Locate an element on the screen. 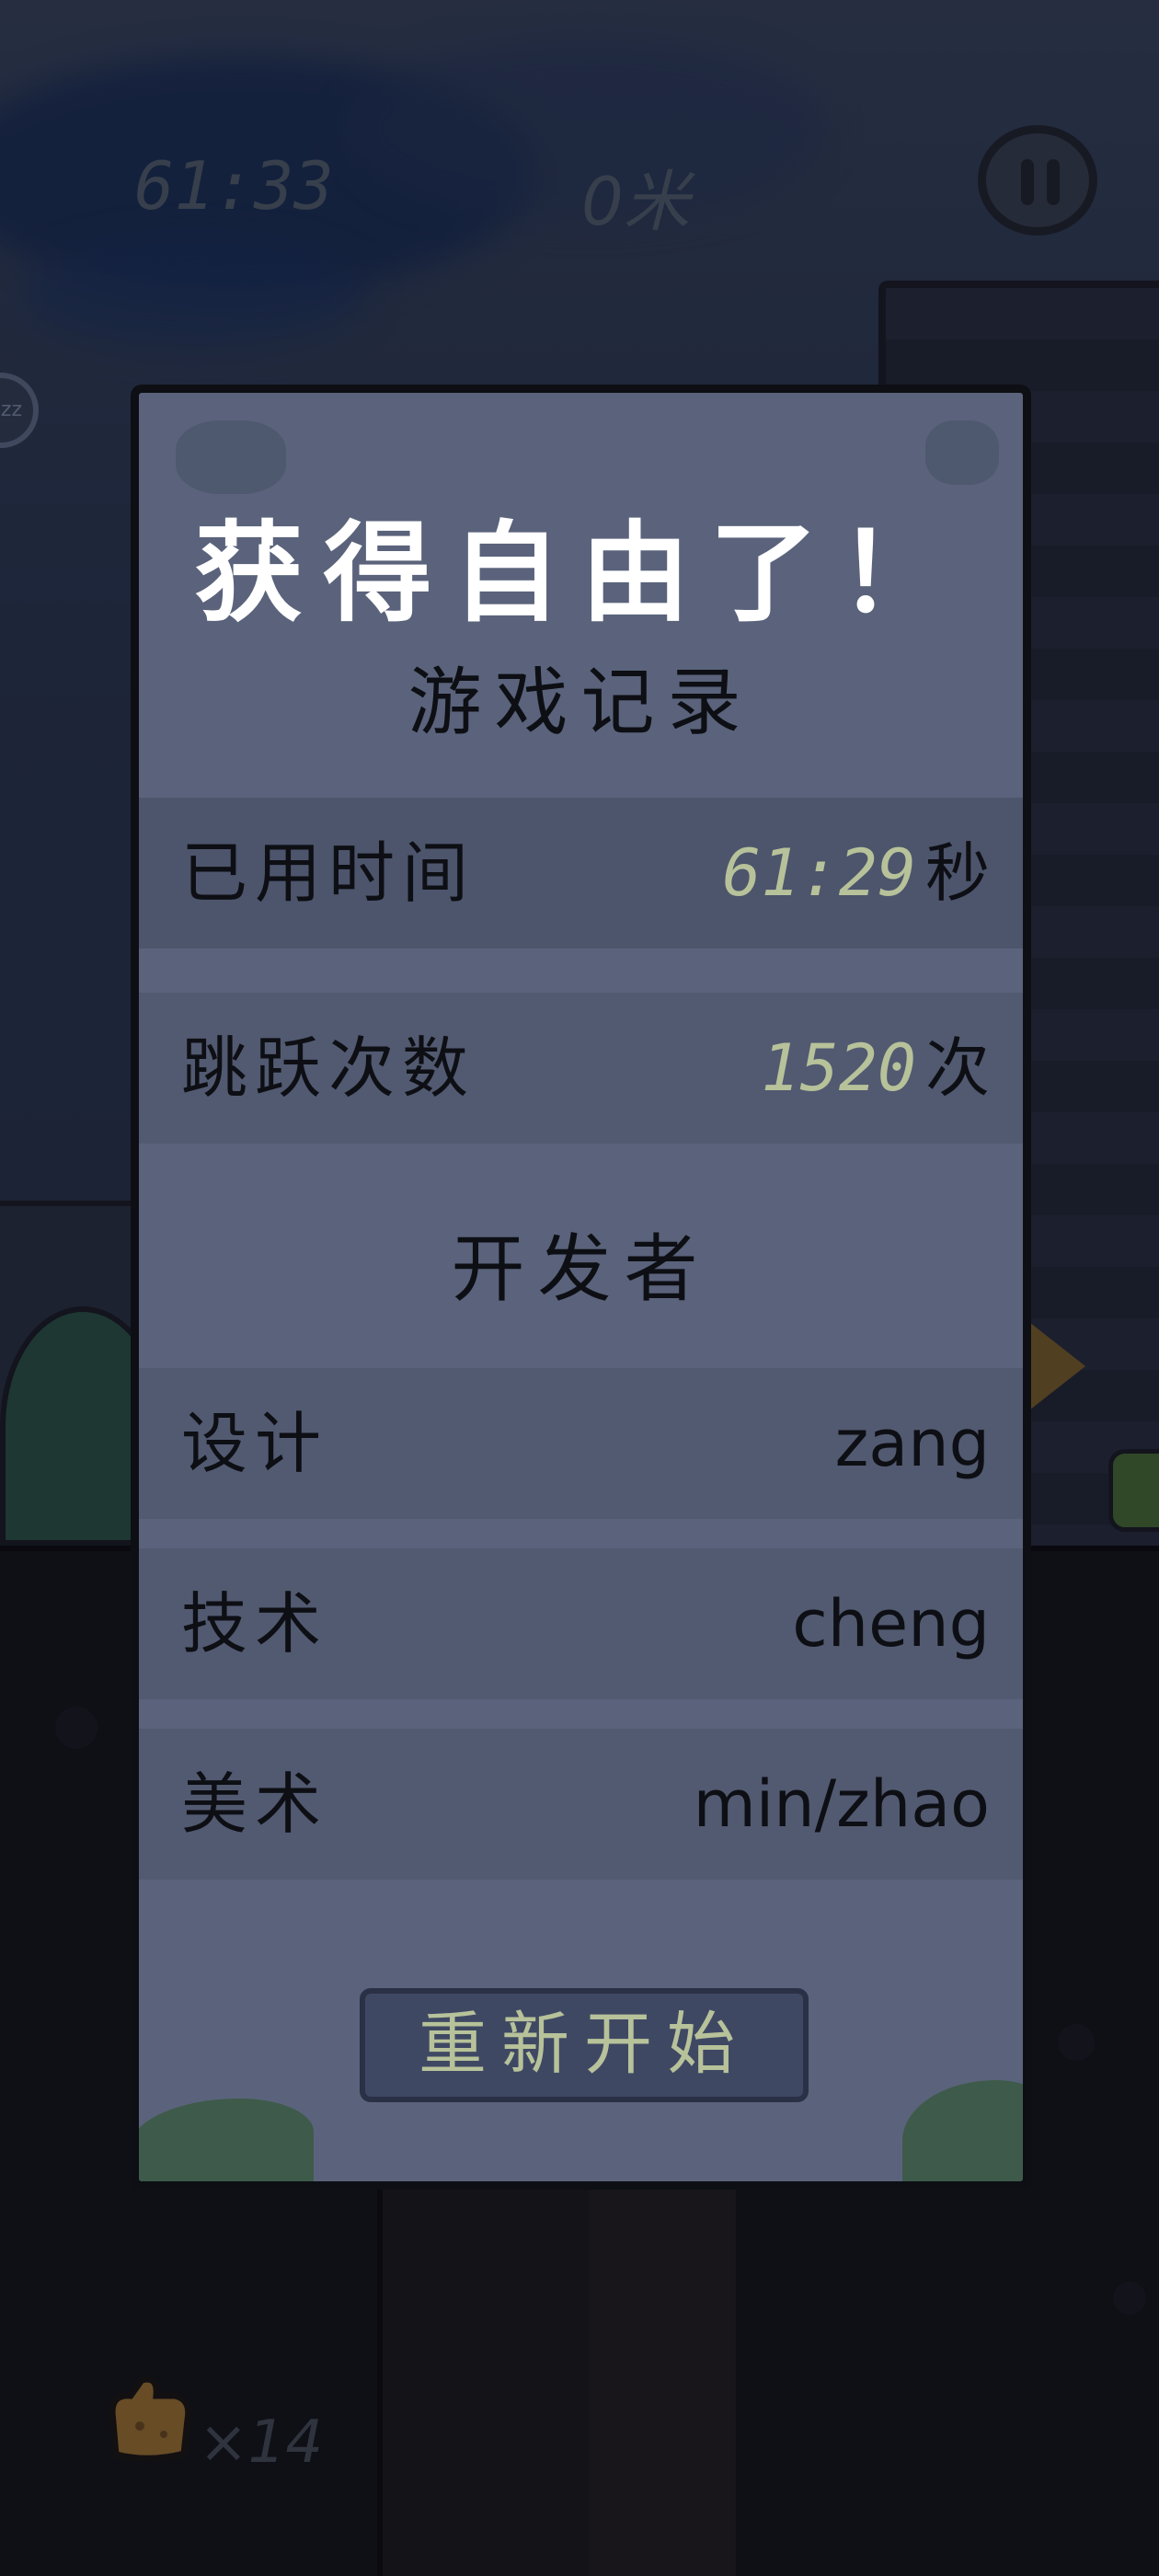 This screenshot has width=1159, height=2576. developer-name: cheng is located at coordinates (891, 1624).